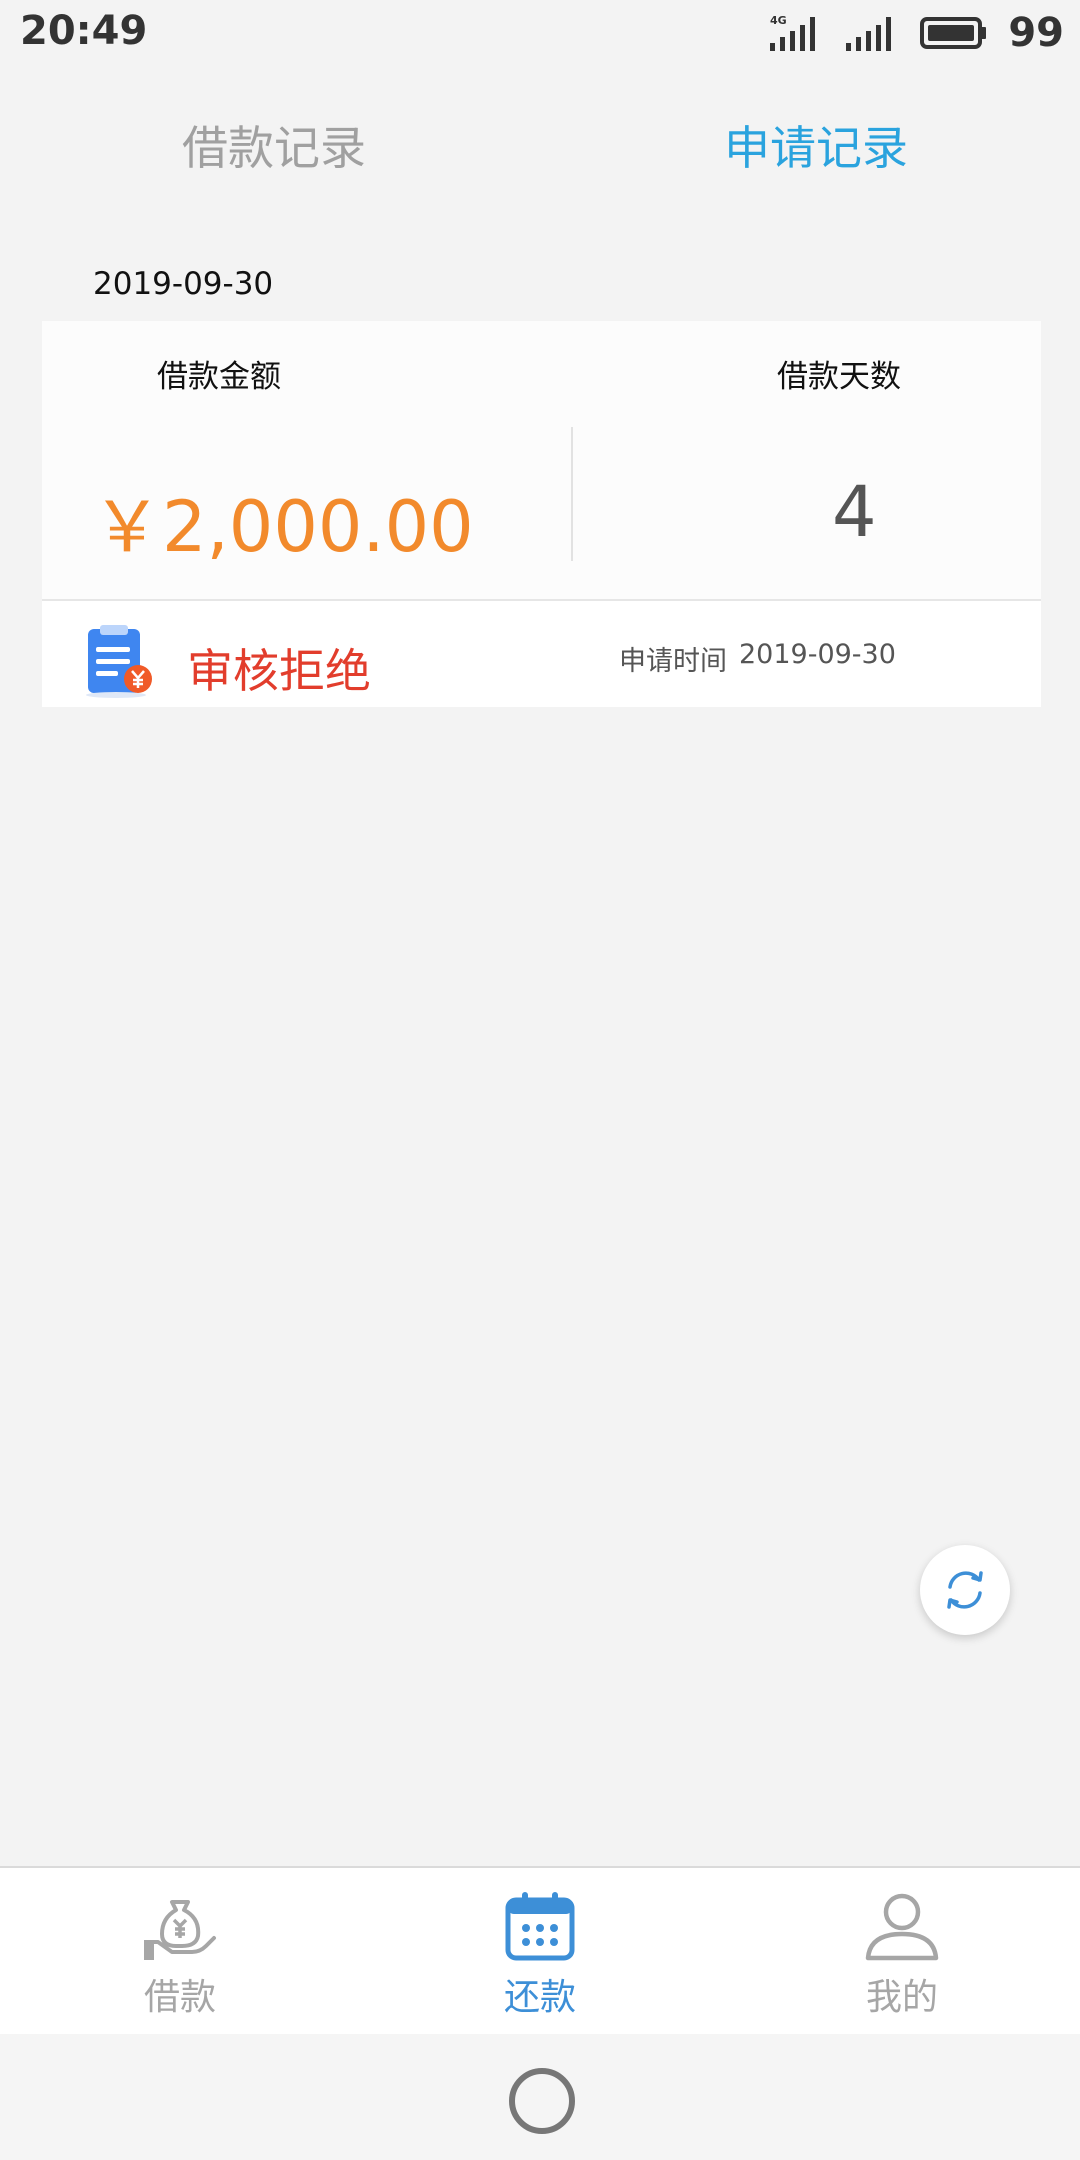  What do you see at coordinates (916, 33) in the screenshot?
I see `status-indicators: 4G 99` at bounding box center [916, 33].